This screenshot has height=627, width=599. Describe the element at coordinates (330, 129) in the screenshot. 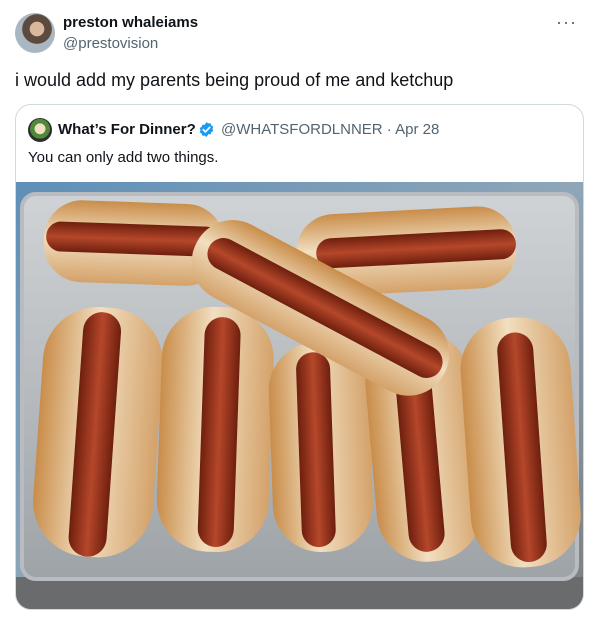

I see `quoted-handle-date: @WHATSFORDLNNER · Apr 28` at that location.